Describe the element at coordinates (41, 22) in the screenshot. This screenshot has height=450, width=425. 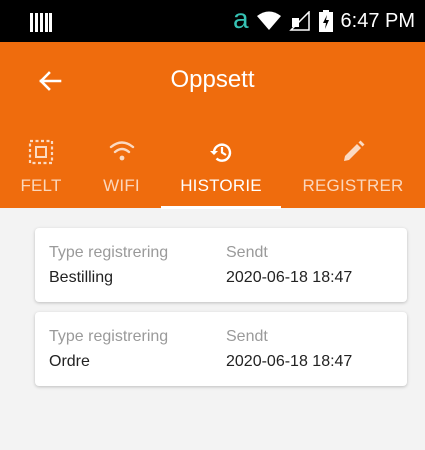
I see `barcode-icon` at that location.